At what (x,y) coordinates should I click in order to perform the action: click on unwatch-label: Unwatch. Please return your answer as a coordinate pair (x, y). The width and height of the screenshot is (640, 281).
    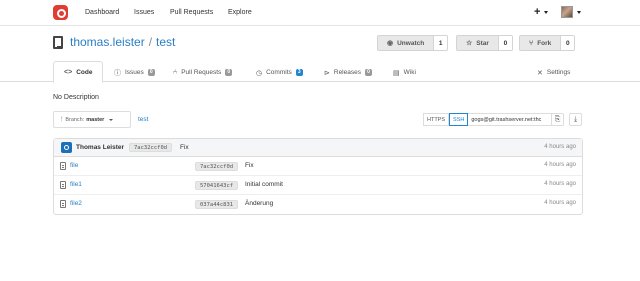
    Looking at the image, I should click on (411, 43).